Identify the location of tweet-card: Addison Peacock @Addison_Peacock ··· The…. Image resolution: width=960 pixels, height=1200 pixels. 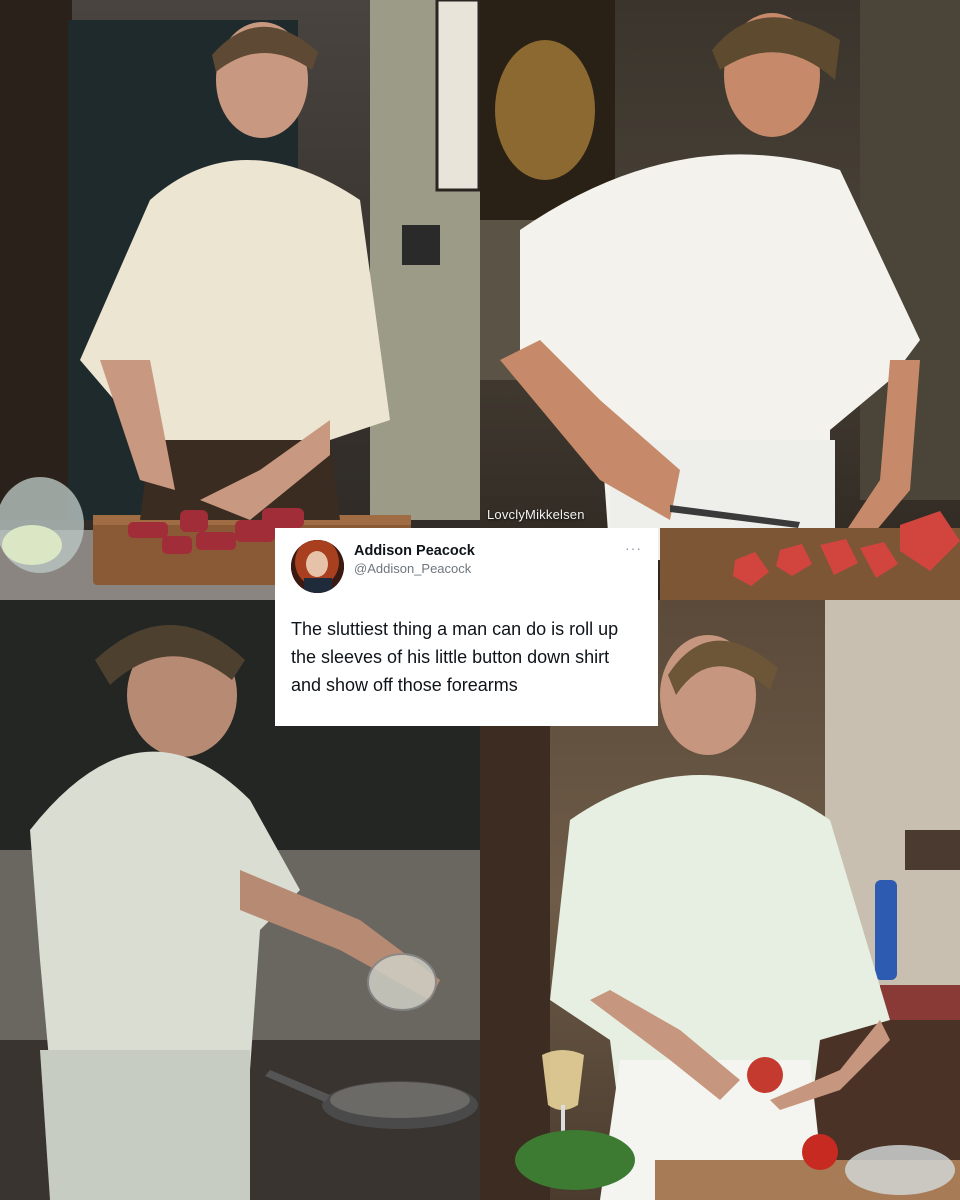
(466, 627).